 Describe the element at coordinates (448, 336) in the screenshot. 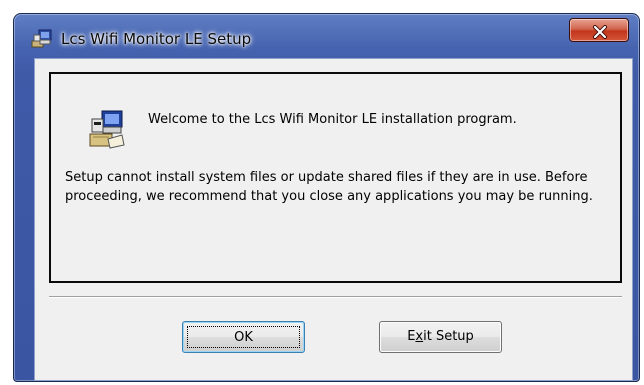

I see `exit-label-suffix: it Setup` at that location.